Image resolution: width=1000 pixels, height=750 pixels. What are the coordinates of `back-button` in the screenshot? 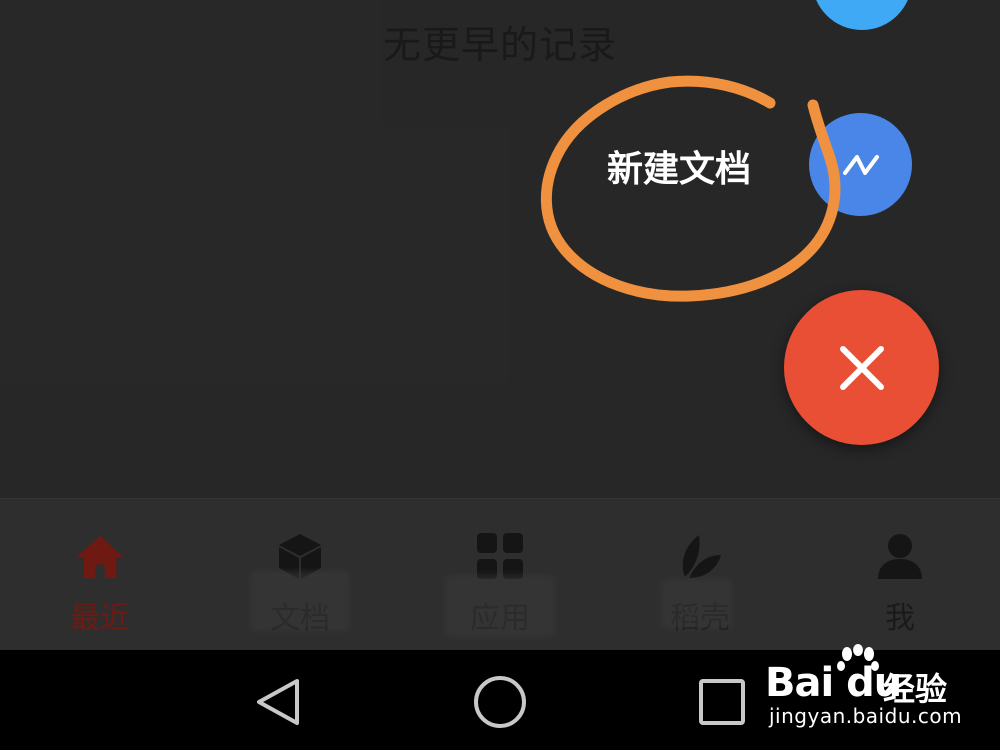 It's located at (278, 702).